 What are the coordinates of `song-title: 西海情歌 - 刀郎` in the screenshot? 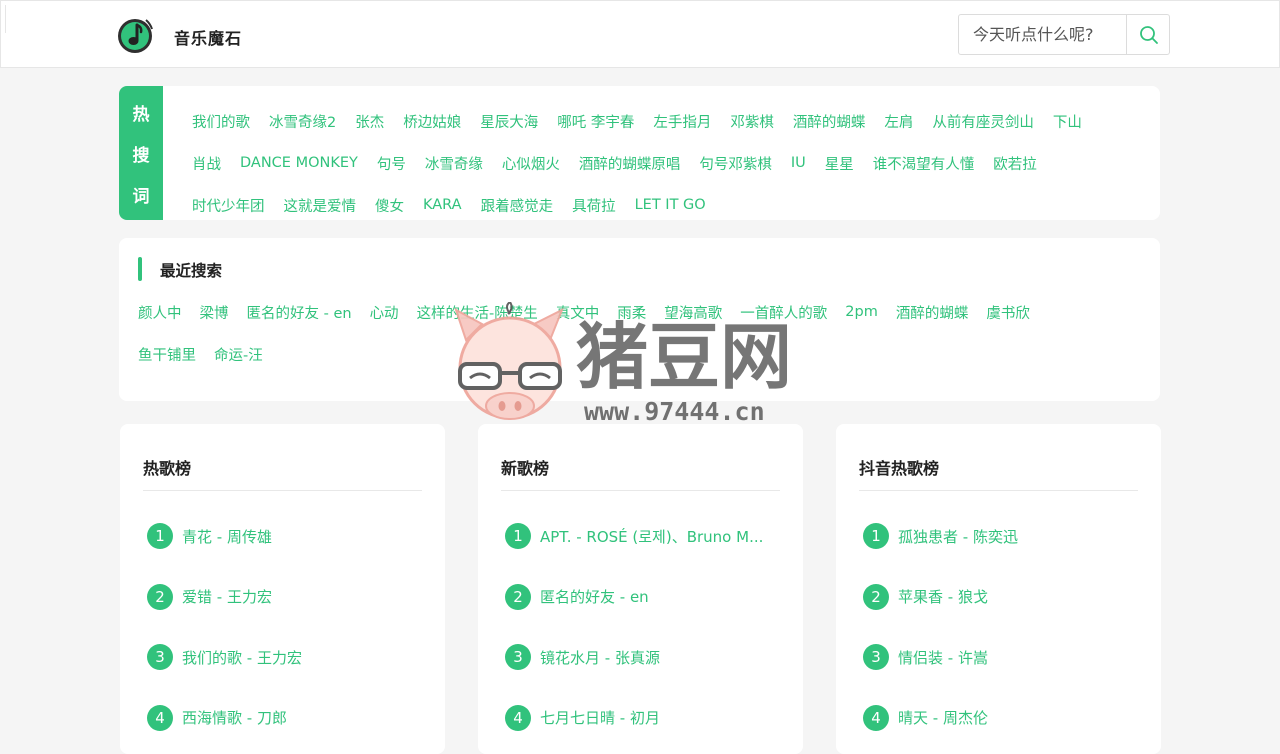 It's located at (234, 717).